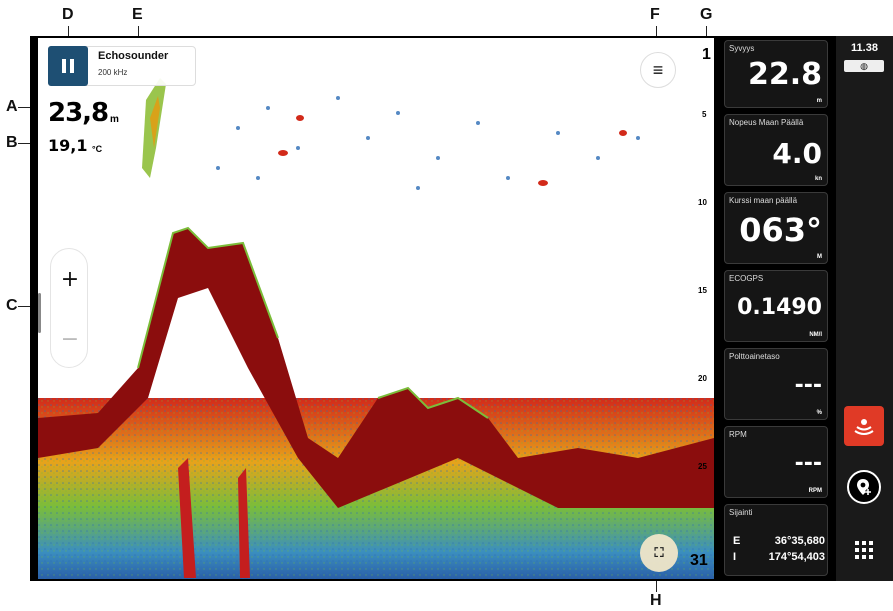 The image size is (893, 611). I want to click on side-drag-handle, so click(39, 313).